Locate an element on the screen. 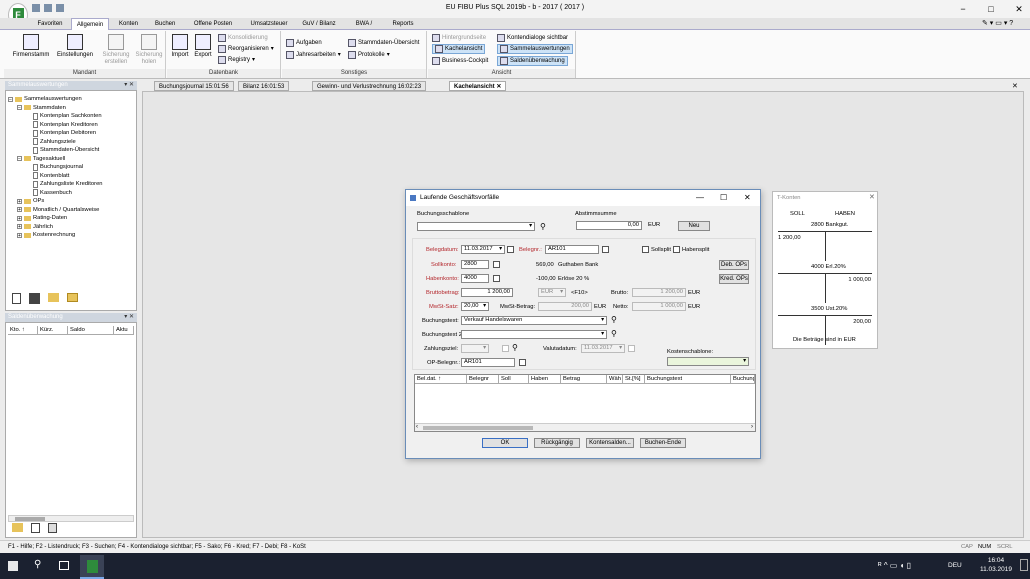 The height and width of the screenshot is (579, 1030). sammelauswertungen-button: Sammelauswertungen is located at coordinates (535, 49).